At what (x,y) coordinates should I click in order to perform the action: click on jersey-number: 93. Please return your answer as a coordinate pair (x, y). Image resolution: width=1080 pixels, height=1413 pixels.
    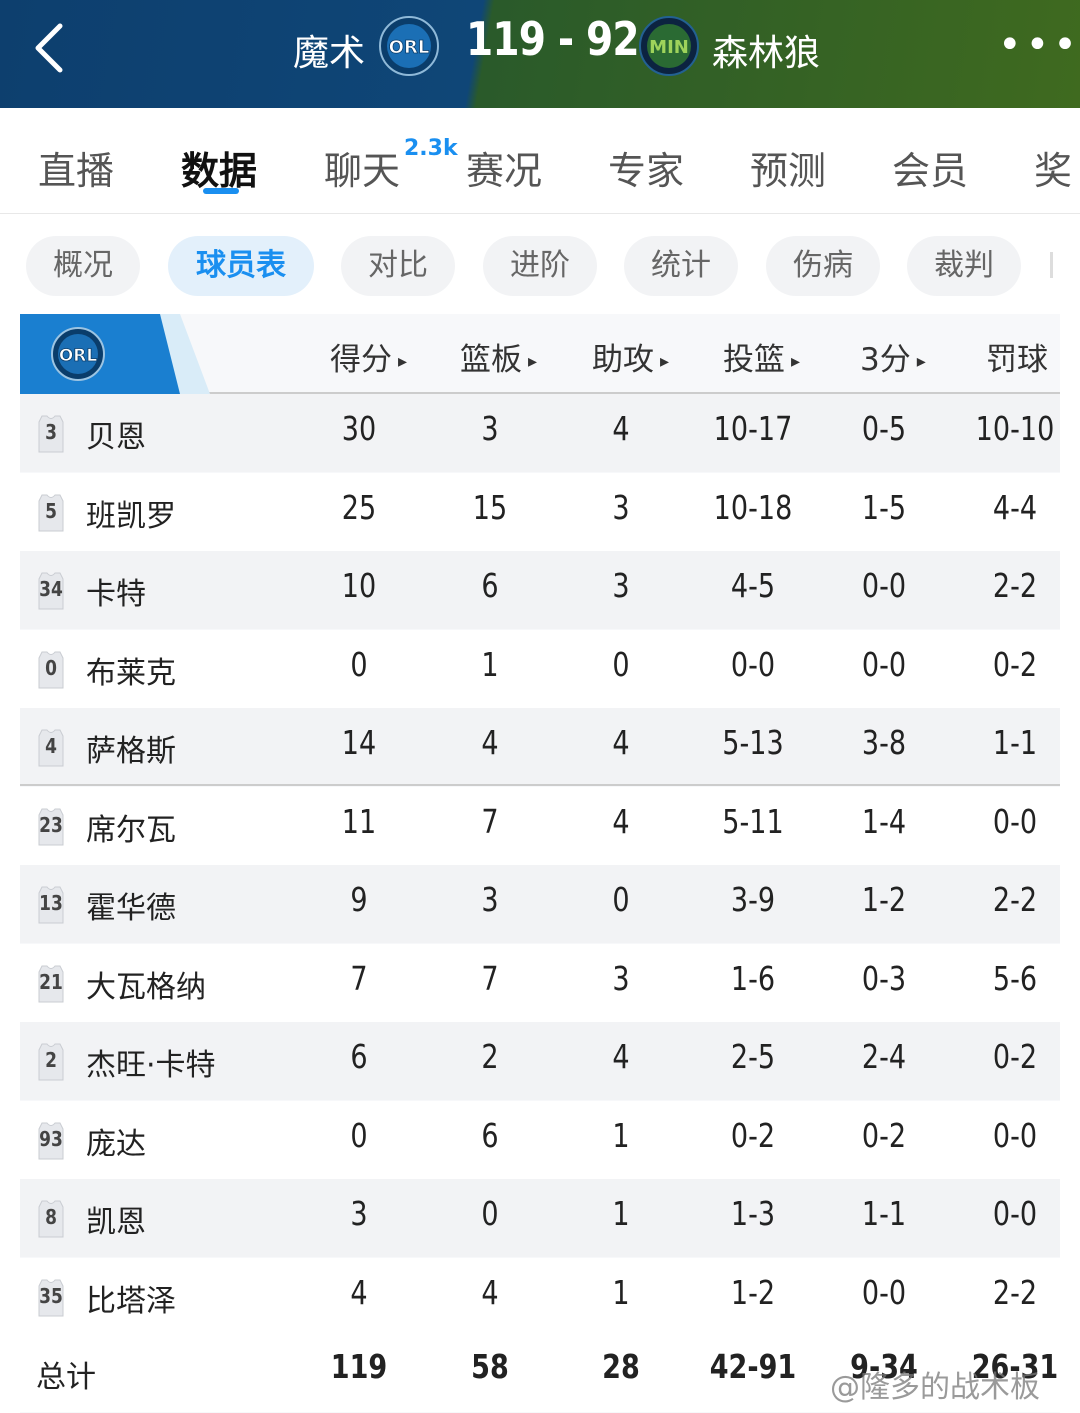
    Looking at the image, I should click on (51, 1138).